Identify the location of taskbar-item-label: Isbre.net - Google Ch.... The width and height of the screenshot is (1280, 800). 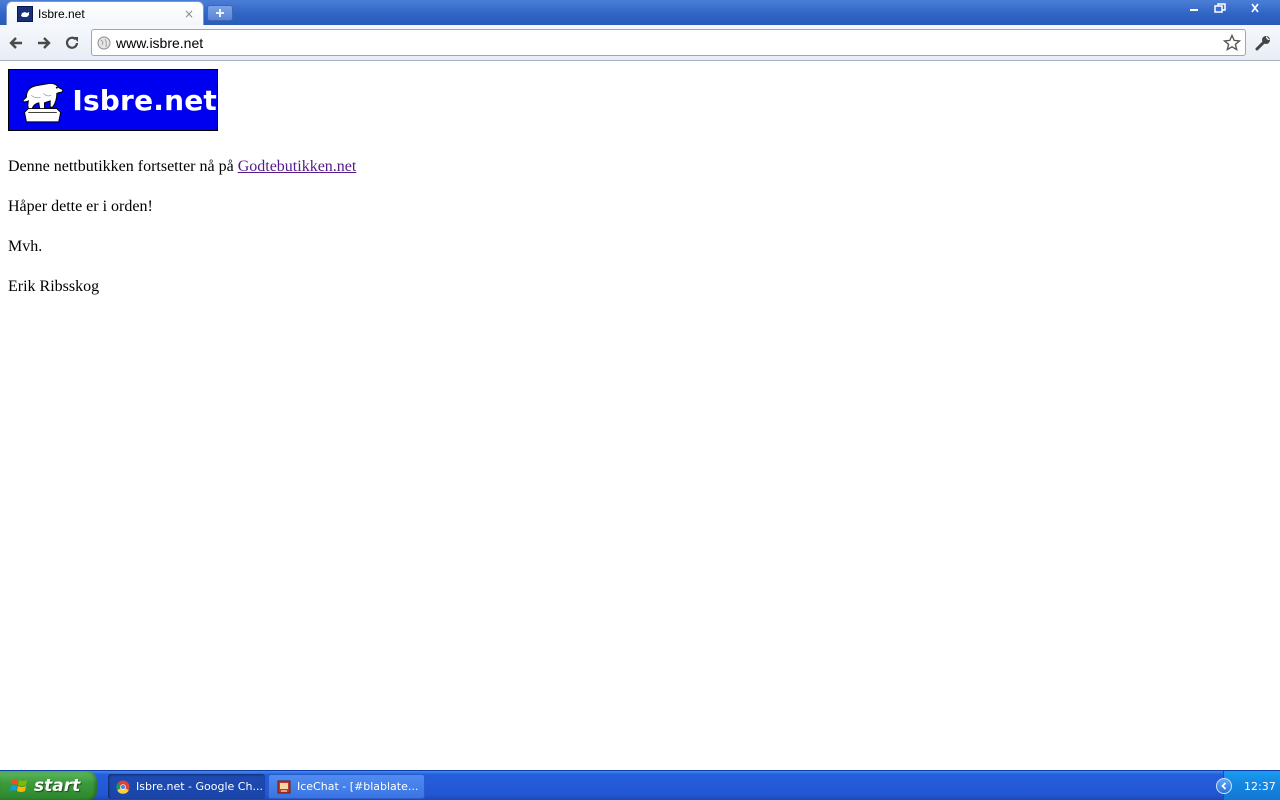
(199, 786).